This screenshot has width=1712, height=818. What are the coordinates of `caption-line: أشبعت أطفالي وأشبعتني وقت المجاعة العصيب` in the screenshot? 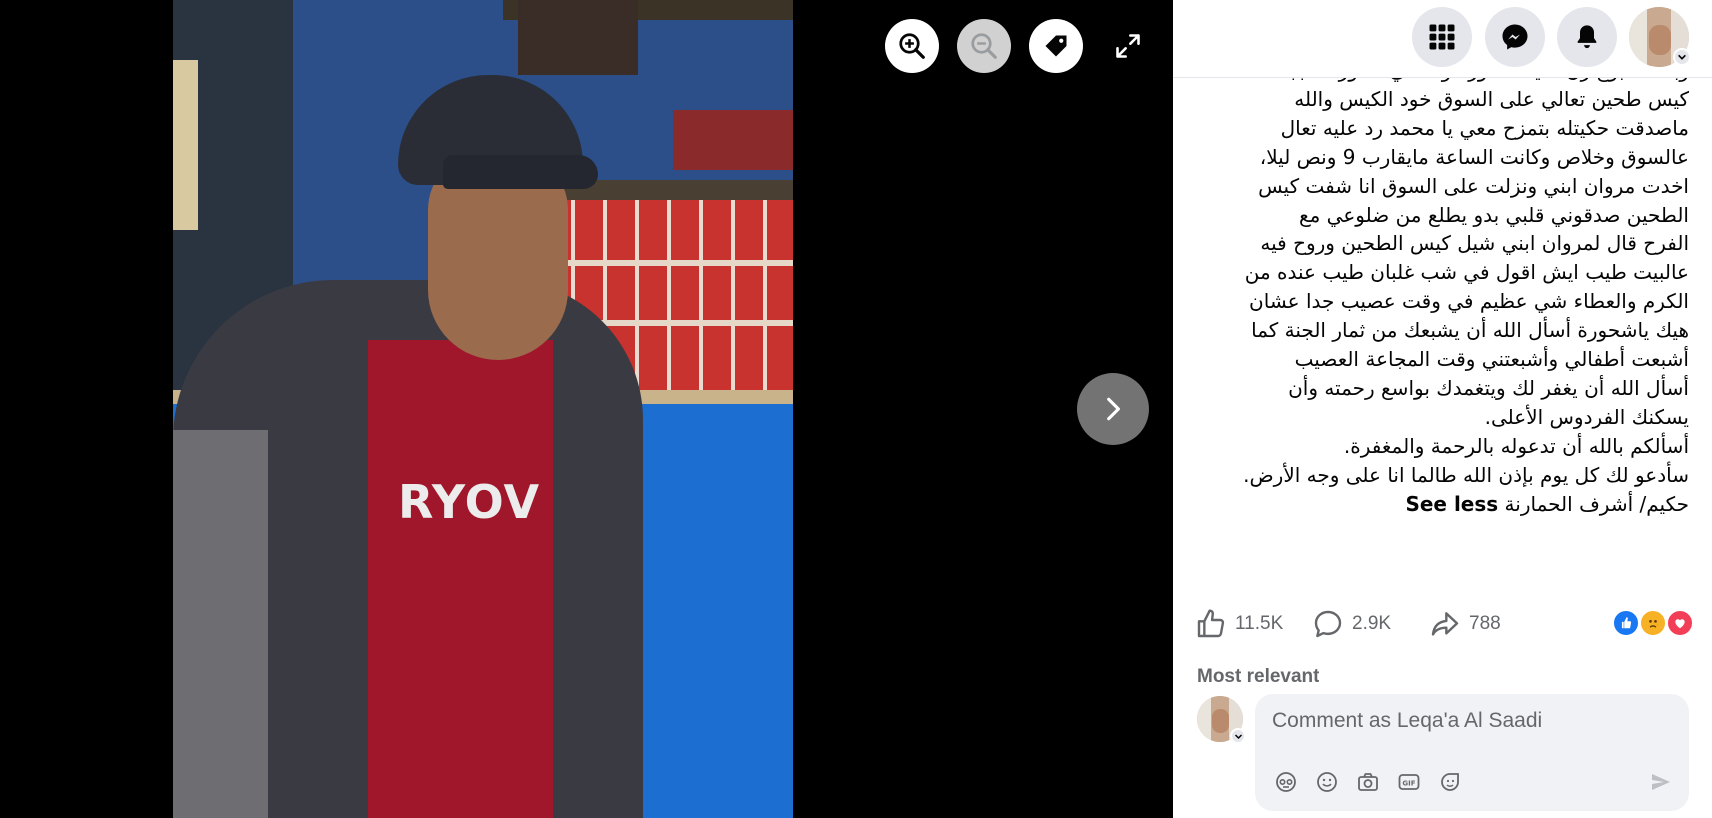 It's located at (1491, 359).